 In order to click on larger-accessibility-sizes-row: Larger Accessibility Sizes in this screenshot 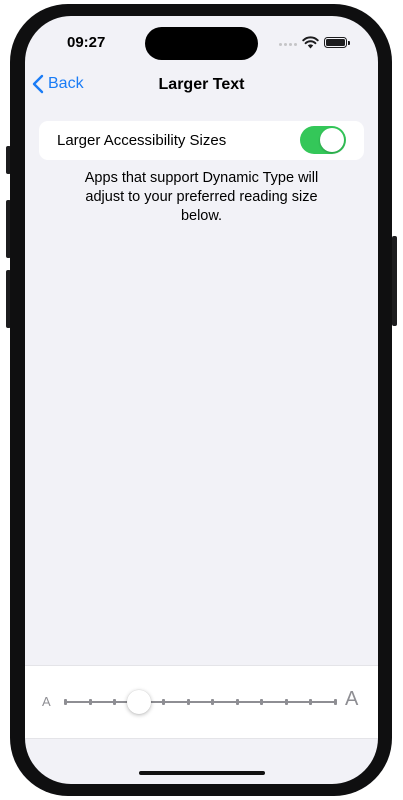, I will do `click(201, 140)`.